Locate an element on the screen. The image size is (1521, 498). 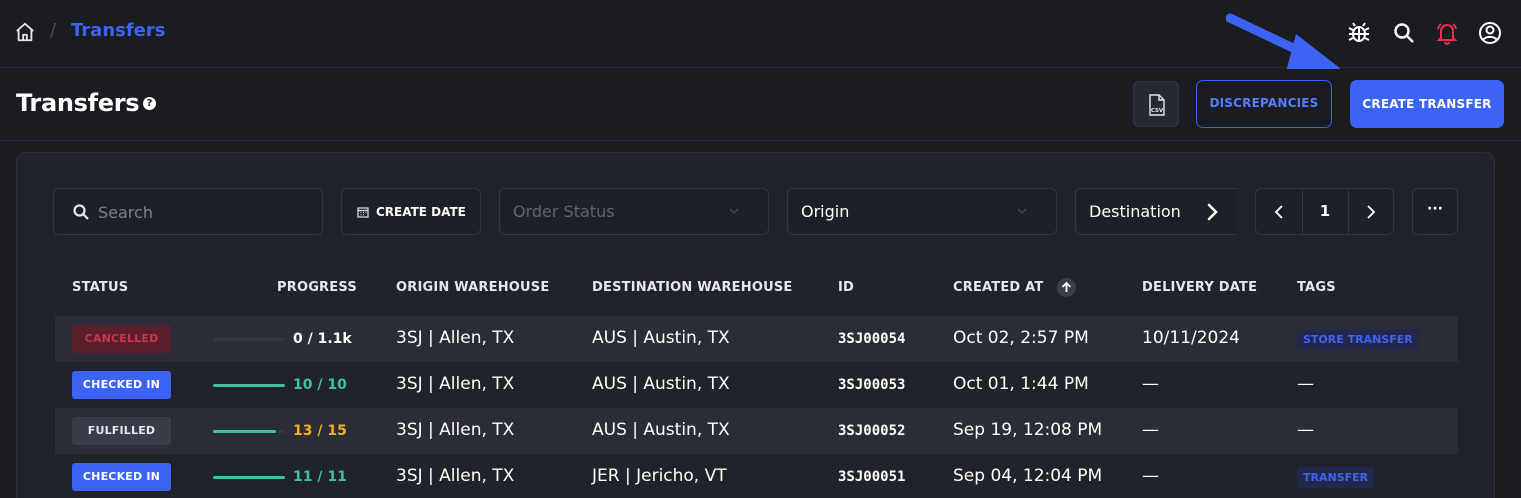
previous-page-button is located at coordinates (1279, 211).